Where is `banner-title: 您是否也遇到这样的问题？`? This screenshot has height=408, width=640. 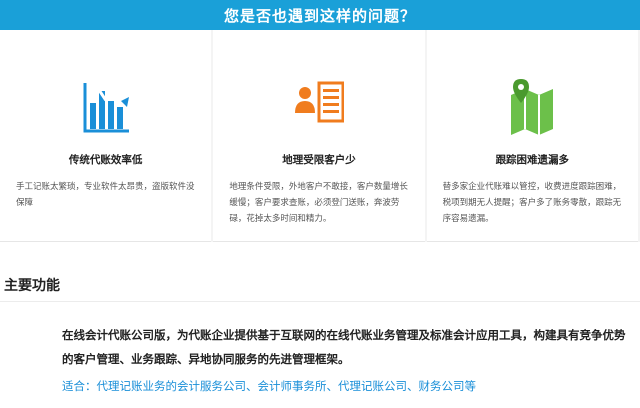
banner-title: 您是否也遇到这样的问题？ is located at coordinates (319, 15).